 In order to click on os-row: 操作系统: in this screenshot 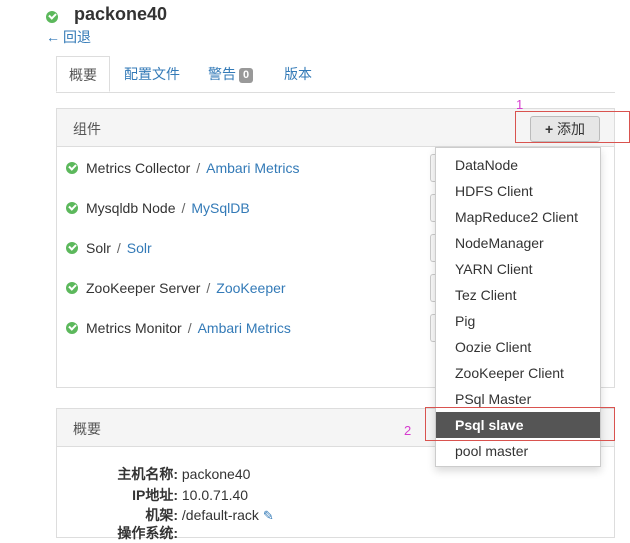, I will do `click(118, 533)`.